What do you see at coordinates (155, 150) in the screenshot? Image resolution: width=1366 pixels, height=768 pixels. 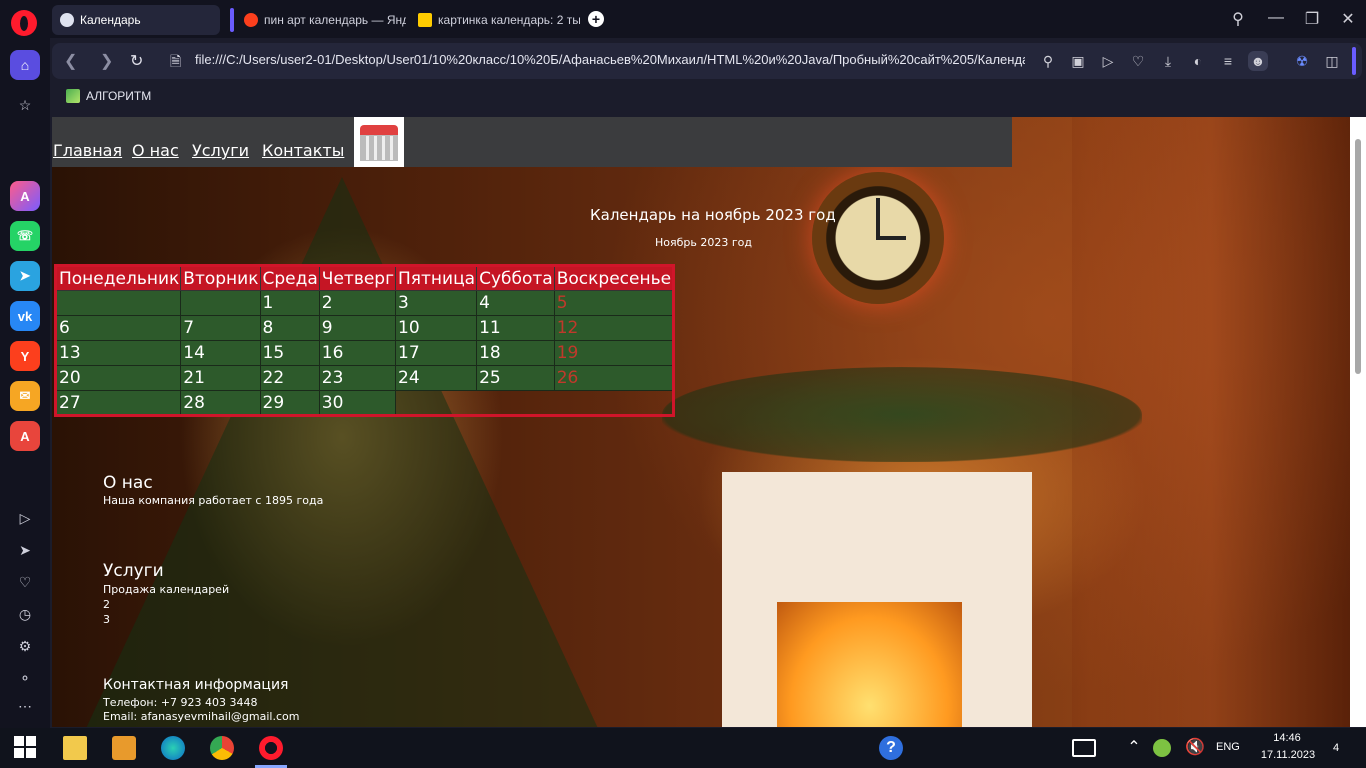 I see `nav-link-about: О нас` at bounding box center [155, 150].